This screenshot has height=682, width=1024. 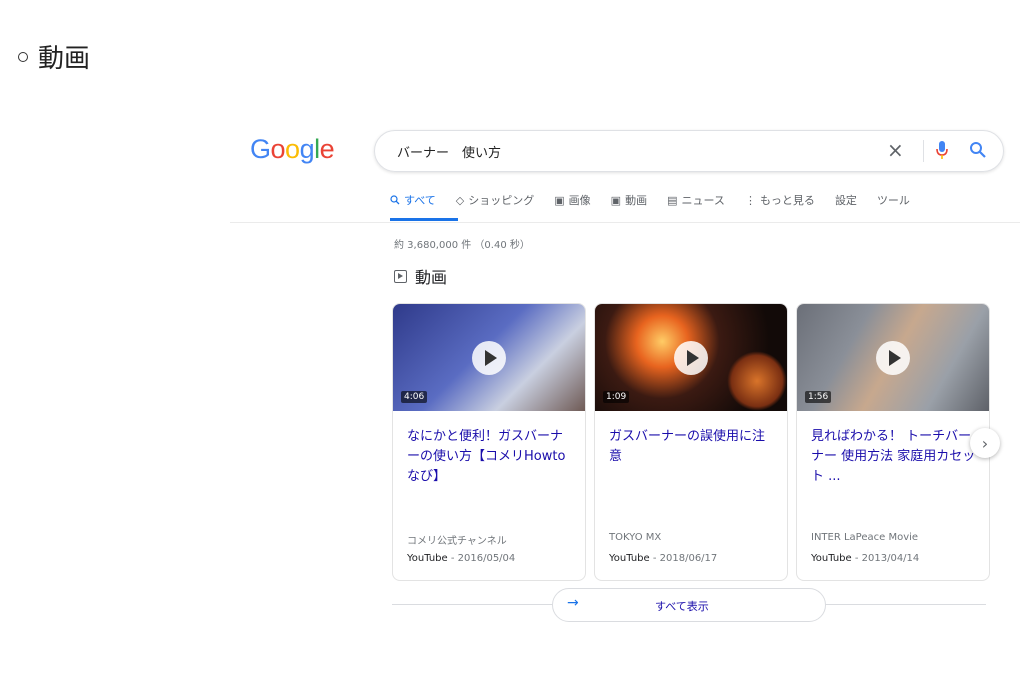 I want to click on tabs-divider, so click(x=625, y=222).